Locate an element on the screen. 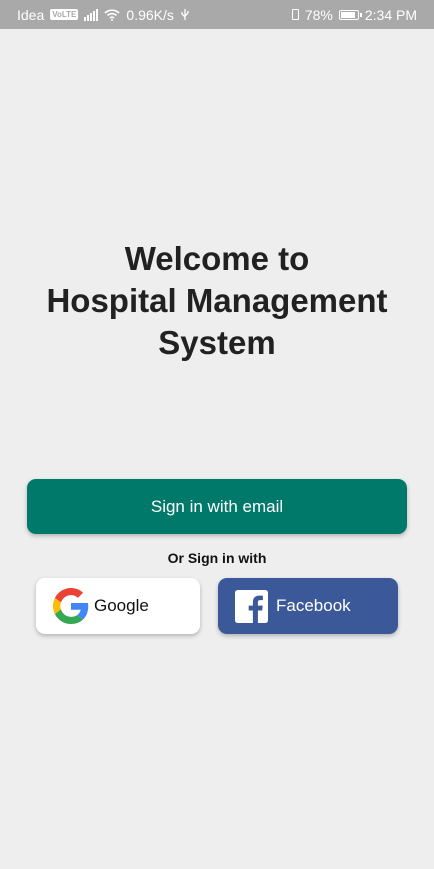  welcome-line-2: Hospital Management is located at coordinates (217, 300).